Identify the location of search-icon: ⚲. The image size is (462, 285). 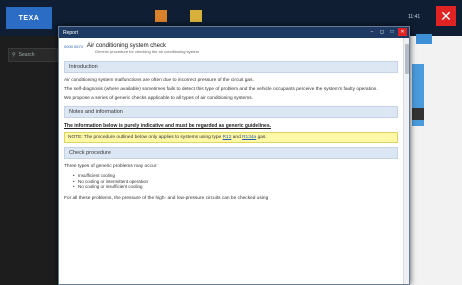
(14, 55).